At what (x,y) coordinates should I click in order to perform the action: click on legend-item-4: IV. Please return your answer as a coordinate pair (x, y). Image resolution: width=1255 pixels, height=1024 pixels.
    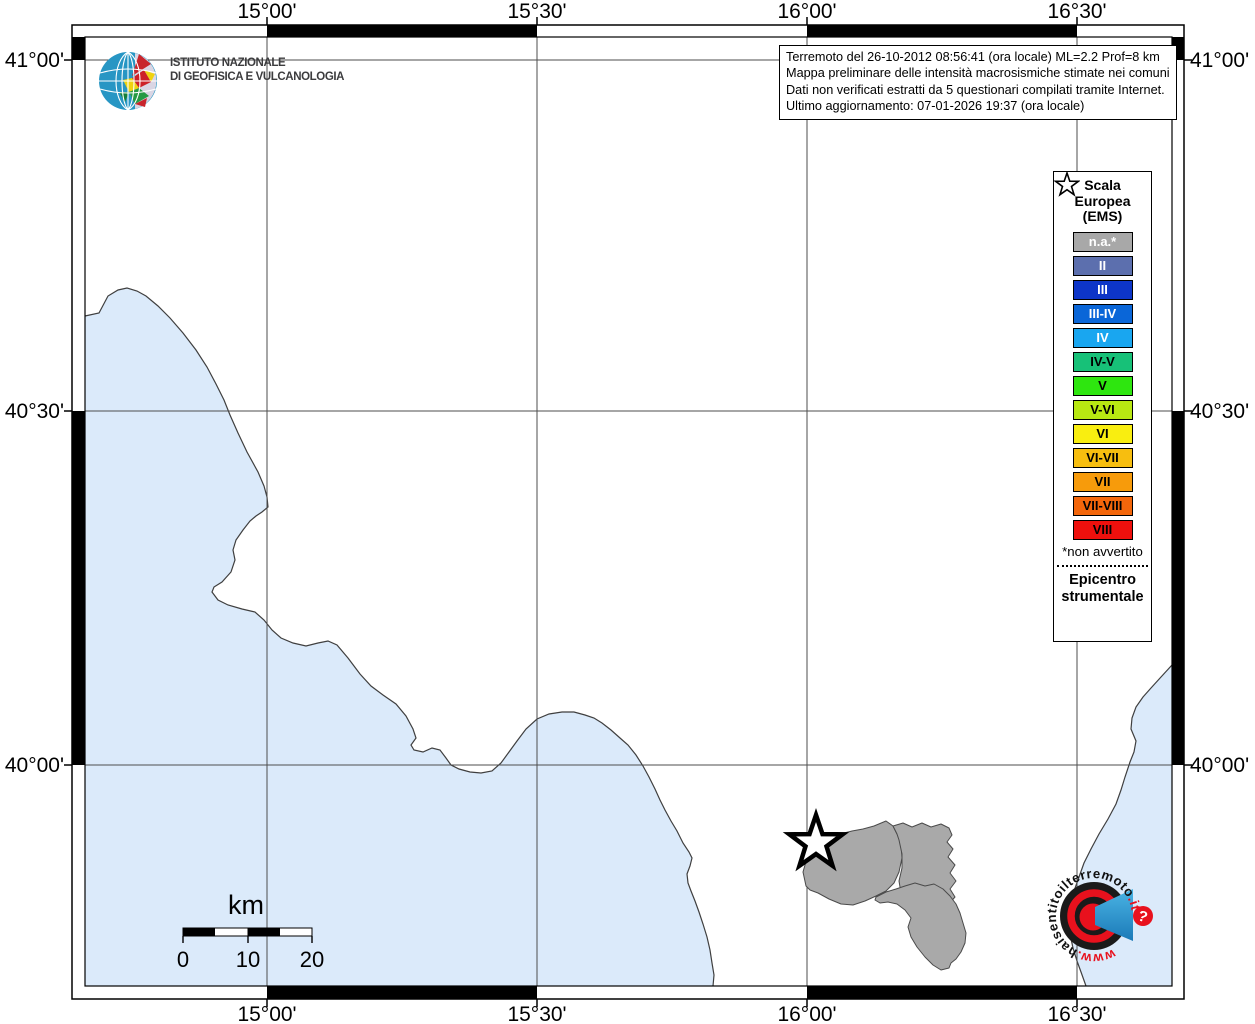
    Looking at the image, I should click on (1102, 337).